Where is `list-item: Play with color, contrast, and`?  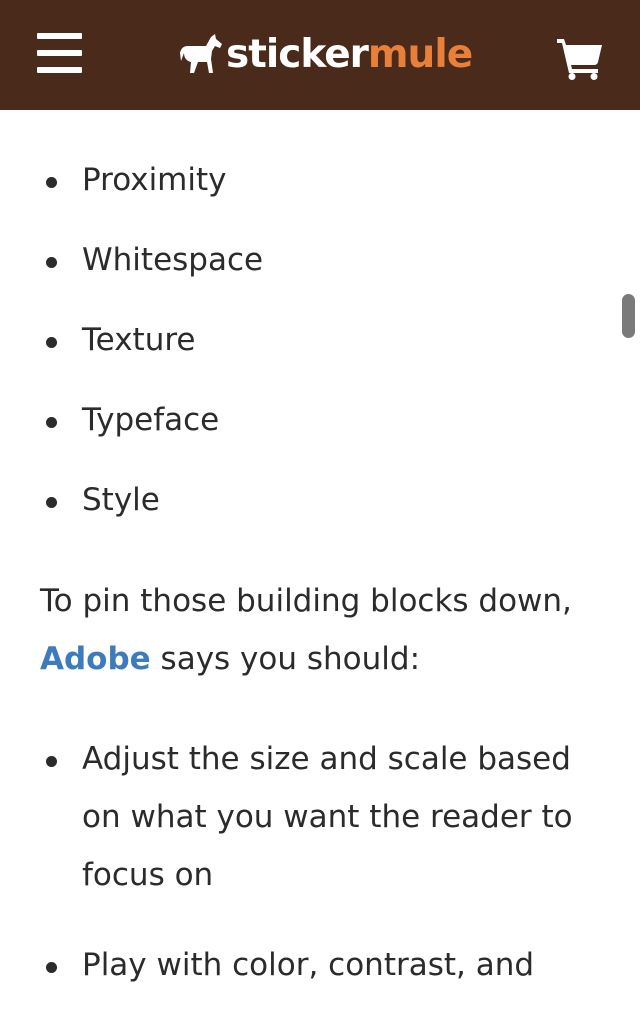 list-item: Play with color, contrast, and is located at coordinates (320, 965).